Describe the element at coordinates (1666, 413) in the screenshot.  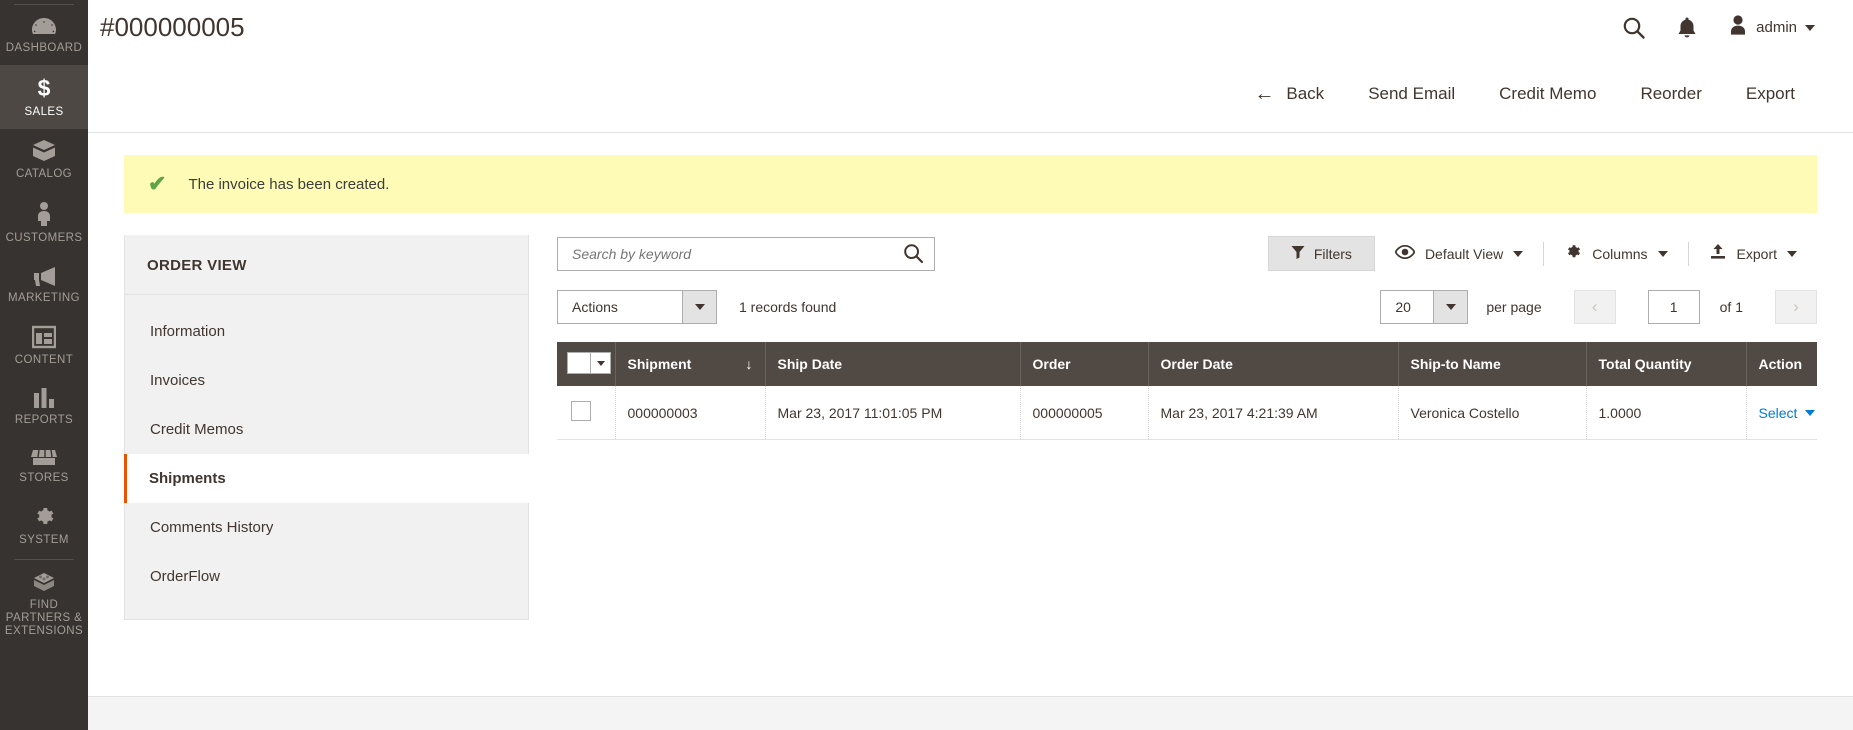
I see `cell-total-quantity: 1.0000` at that location.